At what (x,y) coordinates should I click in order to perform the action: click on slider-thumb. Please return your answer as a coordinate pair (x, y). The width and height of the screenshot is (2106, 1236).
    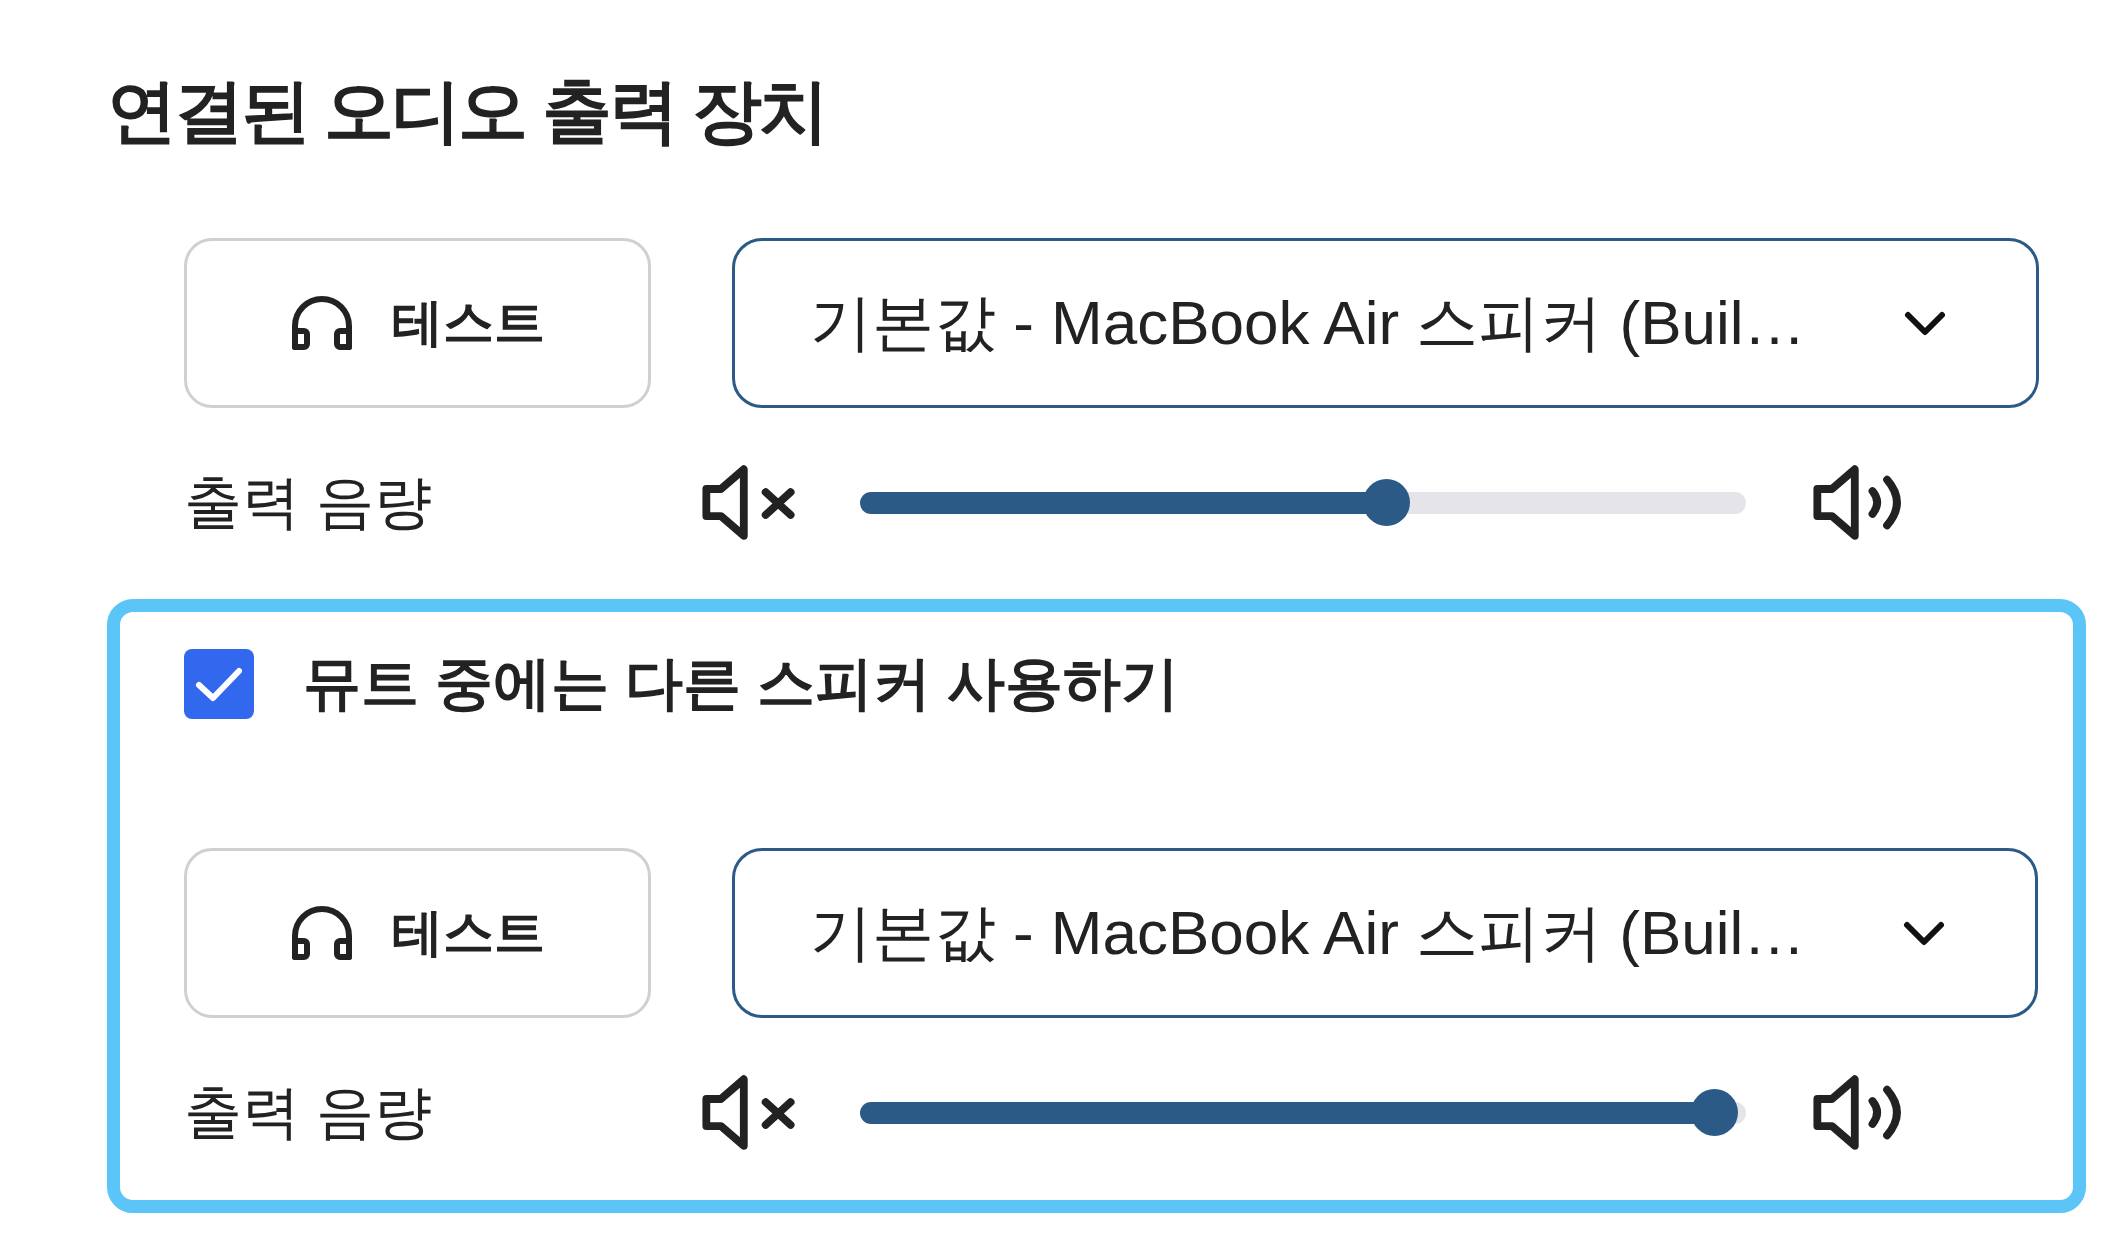
    Looking at the image, I should click on (1714, 1112).